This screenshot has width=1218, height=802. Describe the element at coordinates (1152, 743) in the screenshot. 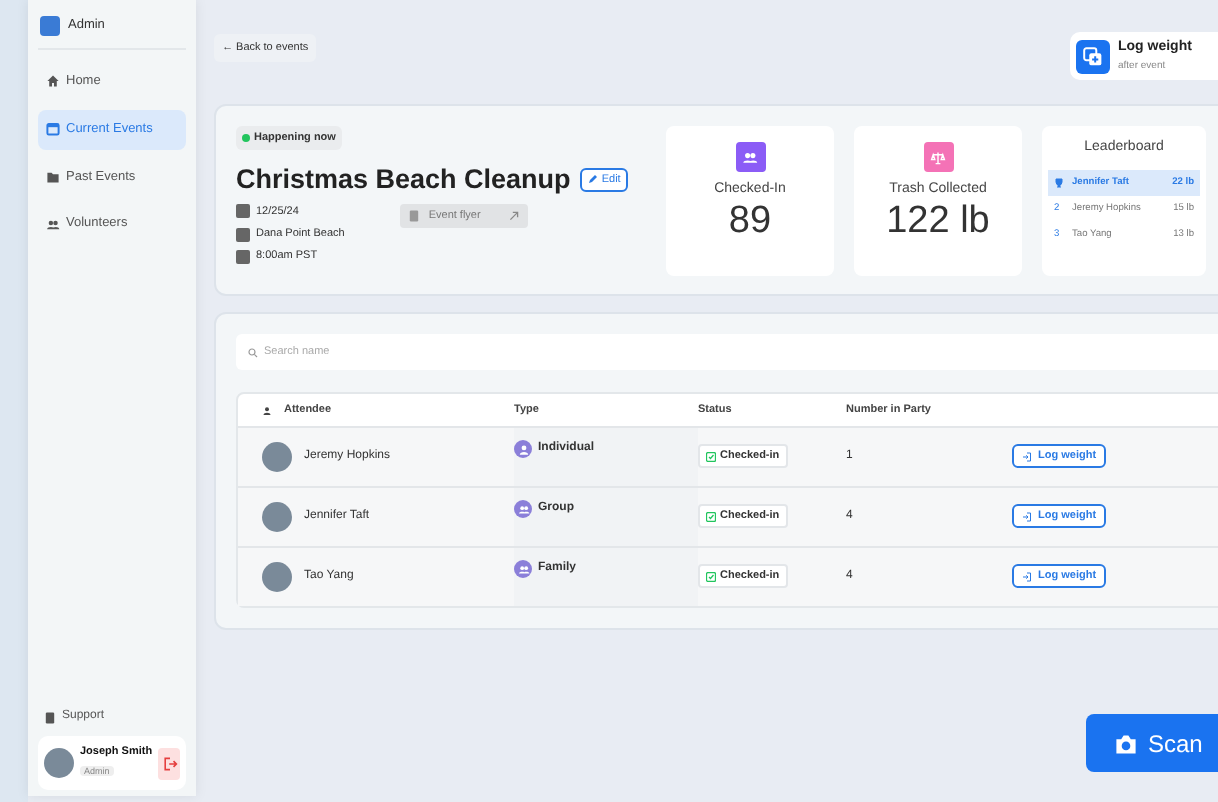

I see `scan-button: Scan` at that location.